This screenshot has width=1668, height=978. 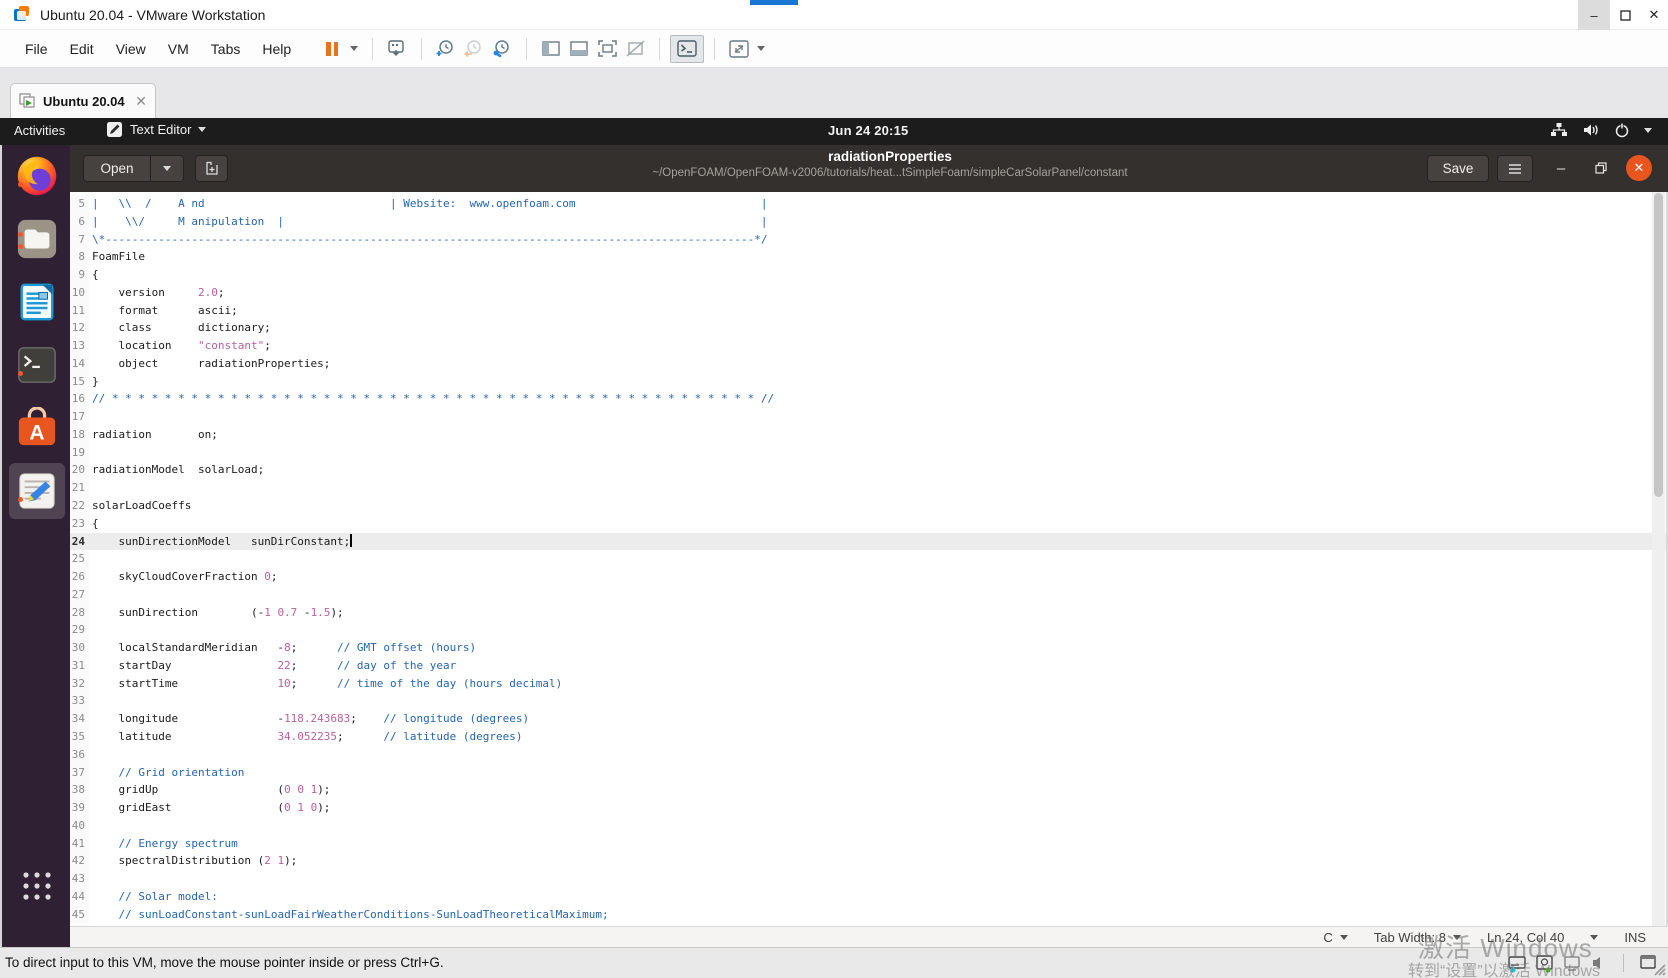 I want to click on line-number: 20, so click(x=79, y=470).